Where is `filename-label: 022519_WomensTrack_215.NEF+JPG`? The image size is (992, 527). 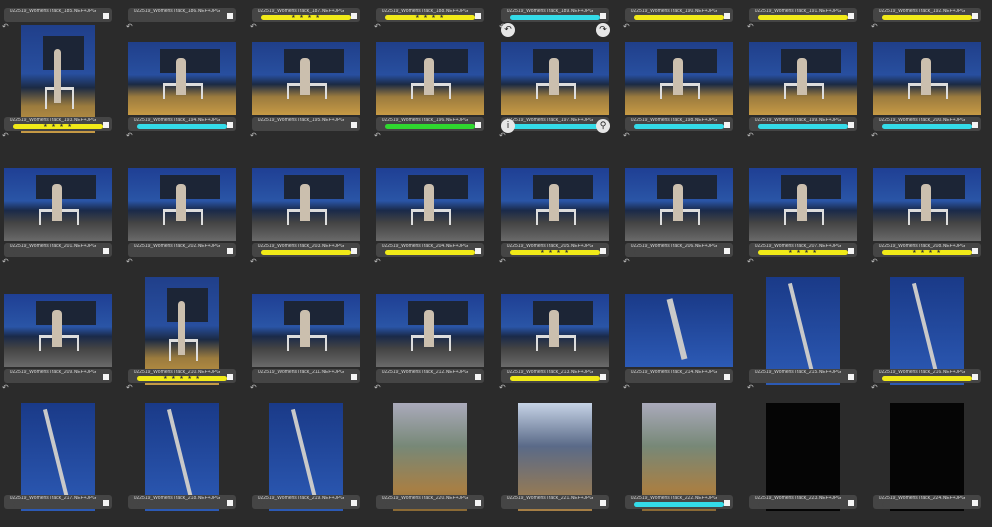 filename-label: 022519_WomensTrack_215.NEF+JPG is located at coordinates (798, 372).